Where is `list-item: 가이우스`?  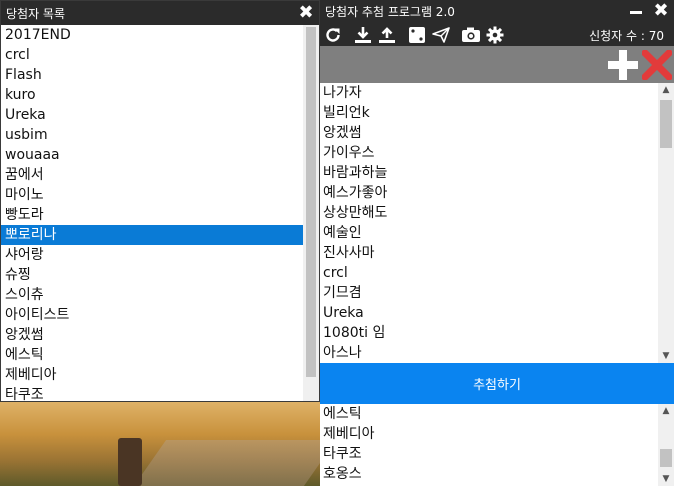 list-item: 가이우스 is located at coordinates (489, 153).